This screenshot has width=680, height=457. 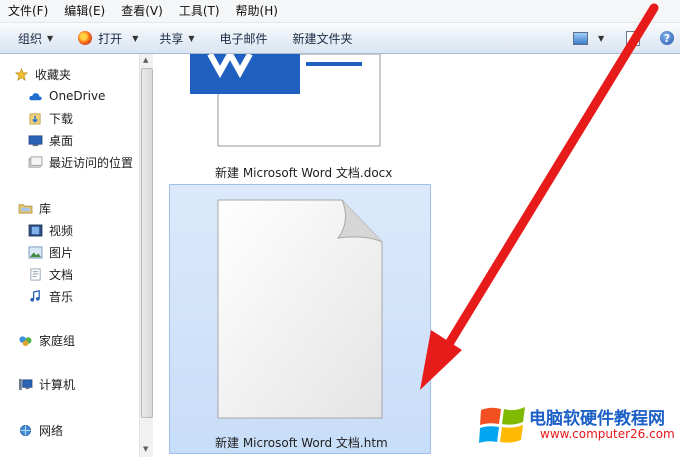 I want to click on watermark-url: www.computer26.com, so click(x=607, y=434).